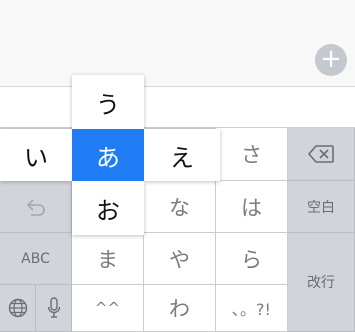  What do you see at coordinates (36, 155) in the screenshot?
I see `flick-option-i: い` at bounding box center [36, 155].